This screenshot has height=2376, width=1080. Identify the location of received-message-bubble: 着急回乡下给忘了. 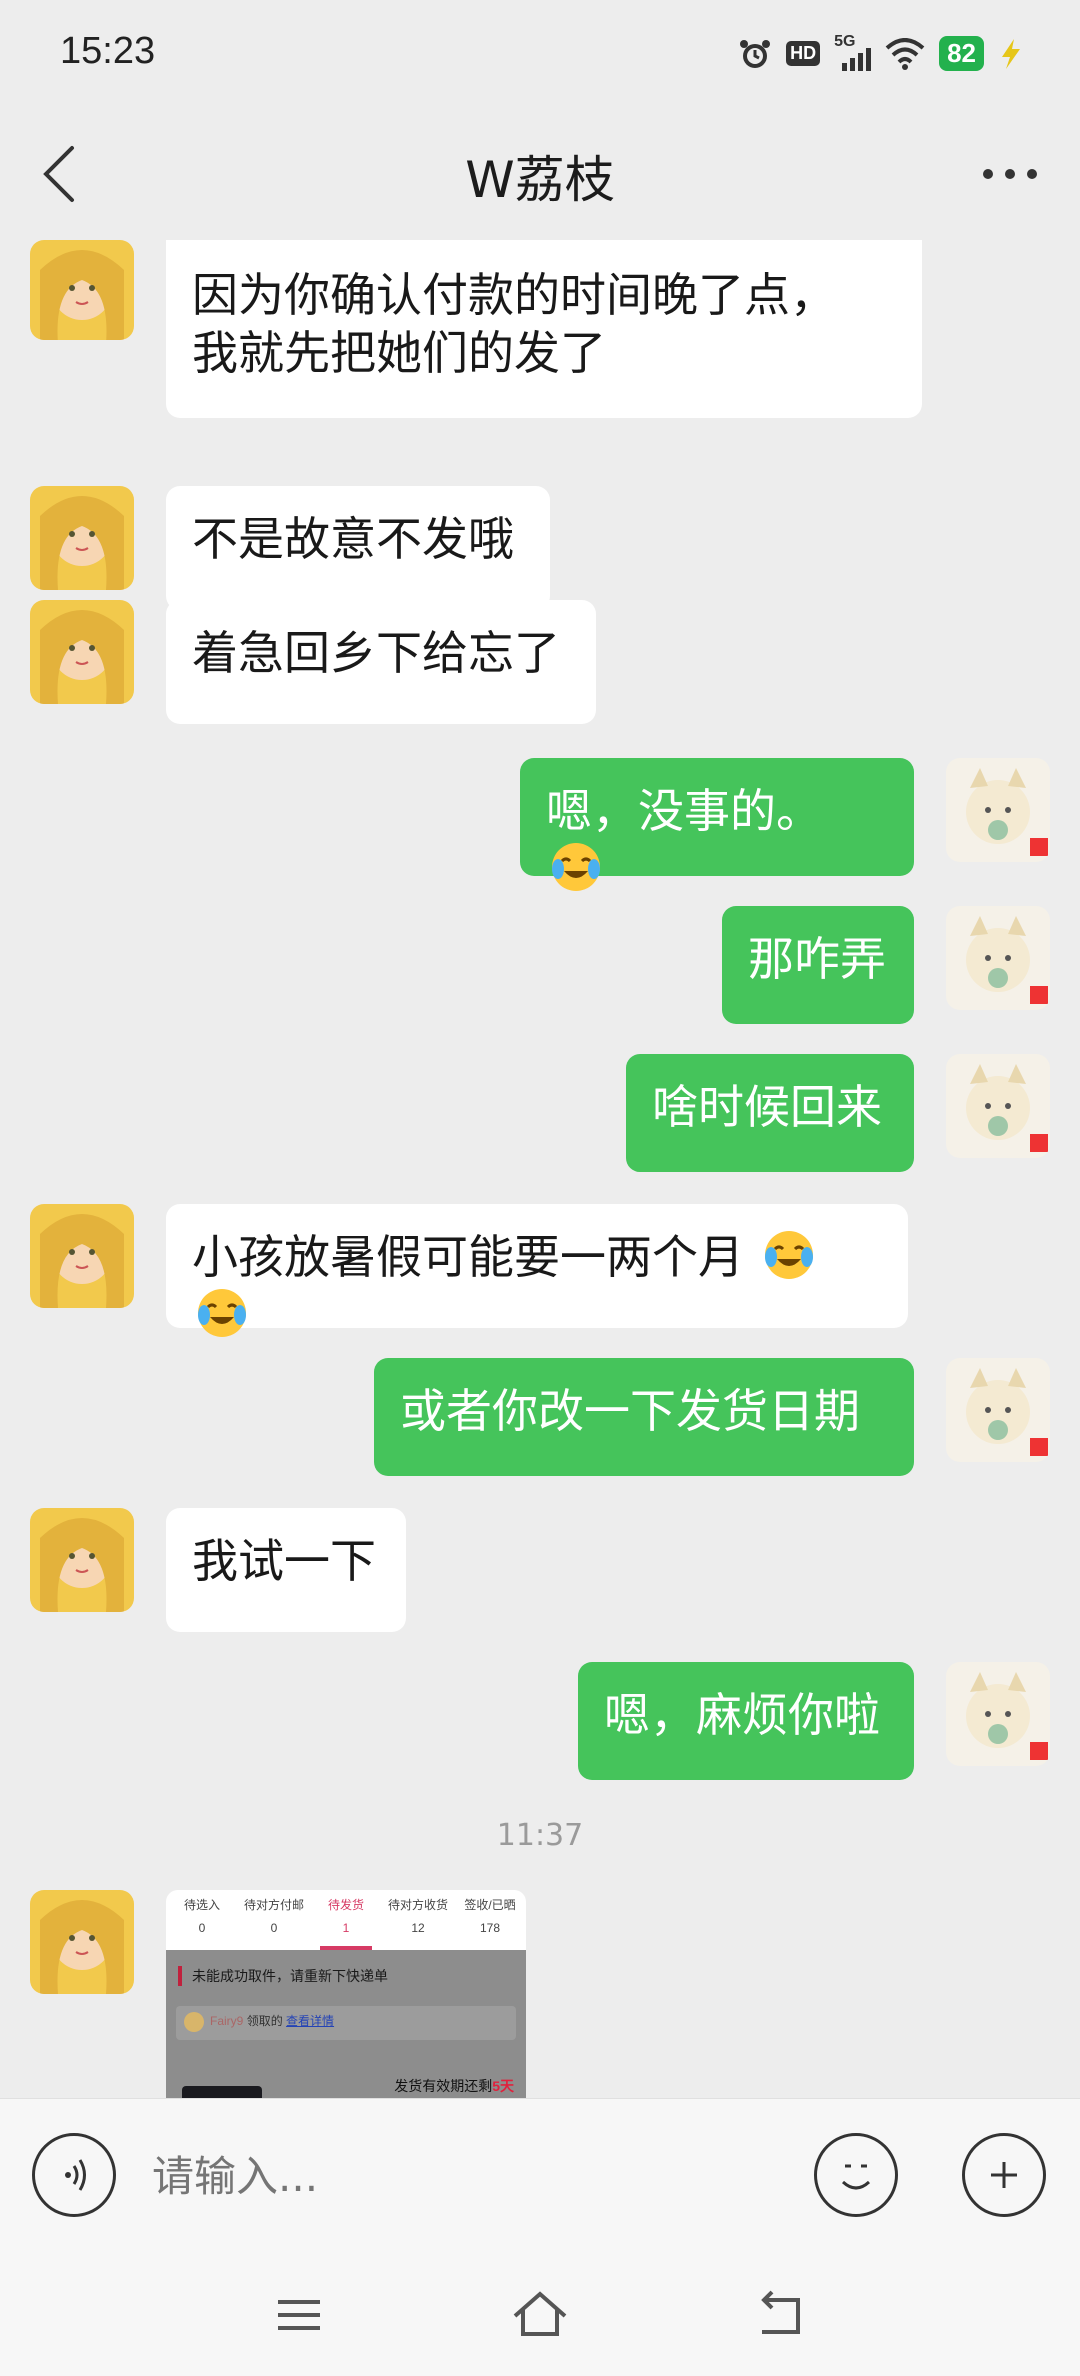
(381, 662).